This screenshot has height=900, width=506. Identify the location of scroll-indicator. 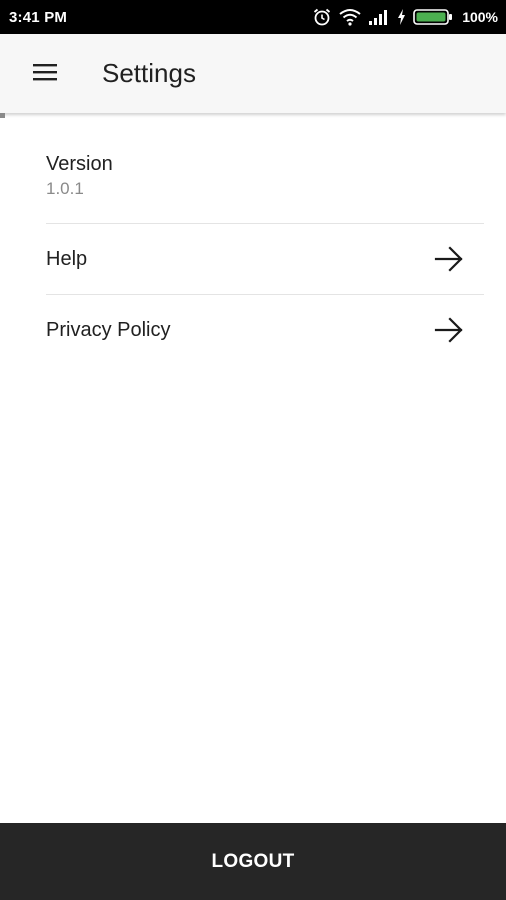
(2, 115).